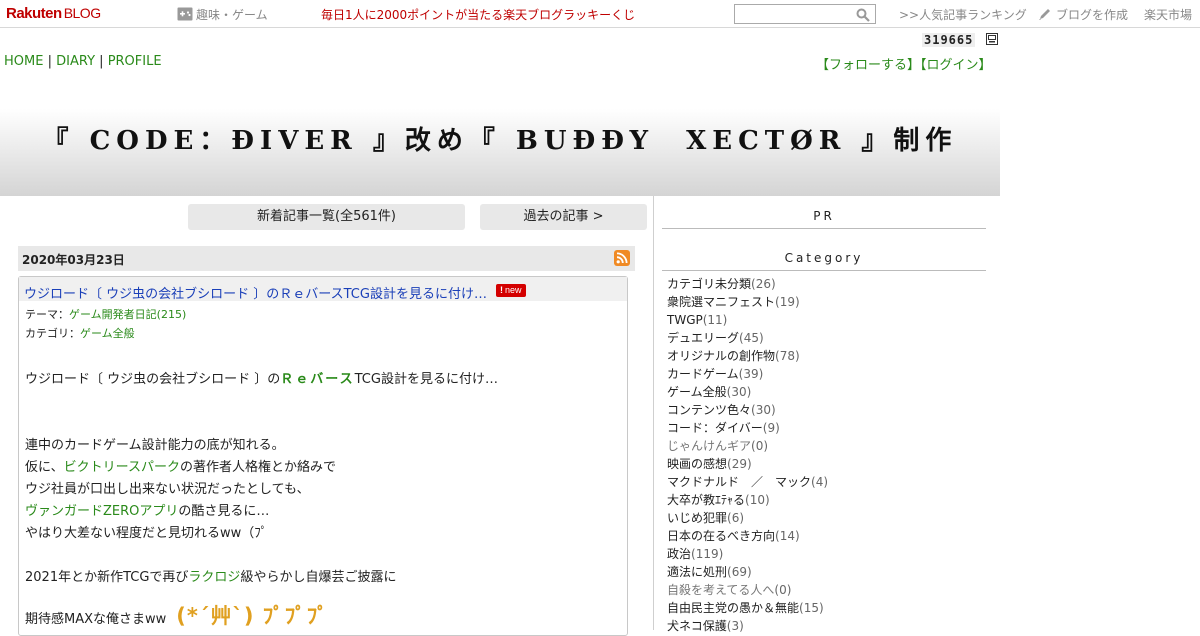 This screenshot has width=1200, height=636. Describe the element at coordinates (721, 356) in the screenshot. I see `category-name: オリジナルの創作物` at that location.